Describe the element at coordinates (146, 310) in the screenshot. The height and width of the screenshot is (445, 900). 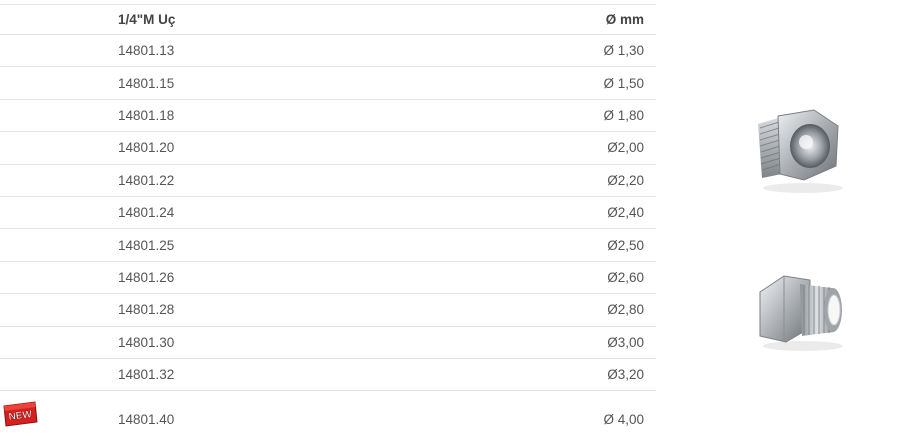
I see `row-code: 14801.28` at that location.